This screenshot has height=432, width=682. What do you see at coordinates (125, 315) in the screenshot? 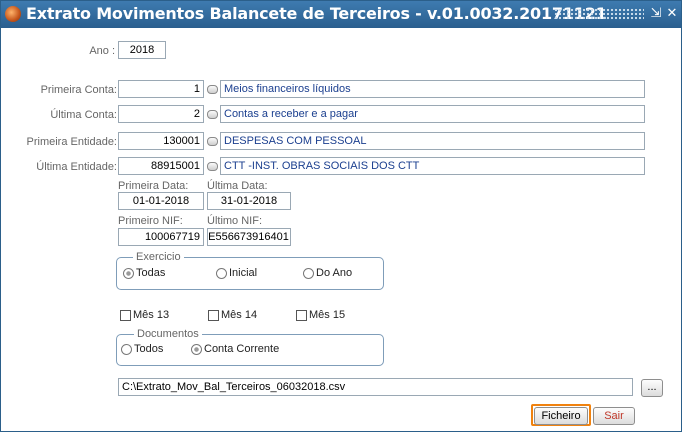
I see `mes13-checkbox` at bounding box center [125, 315].